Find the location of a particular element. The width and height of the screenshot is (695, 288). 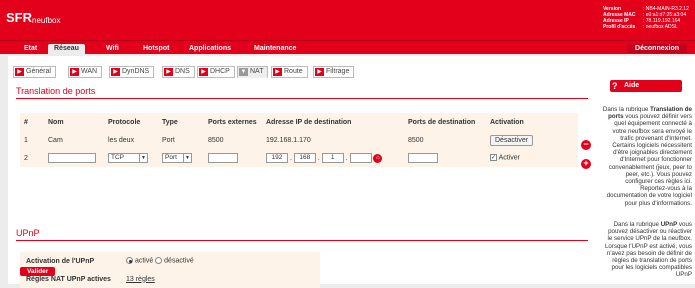

subtab-general: ▶ Général is located at coordinates (34, 72).